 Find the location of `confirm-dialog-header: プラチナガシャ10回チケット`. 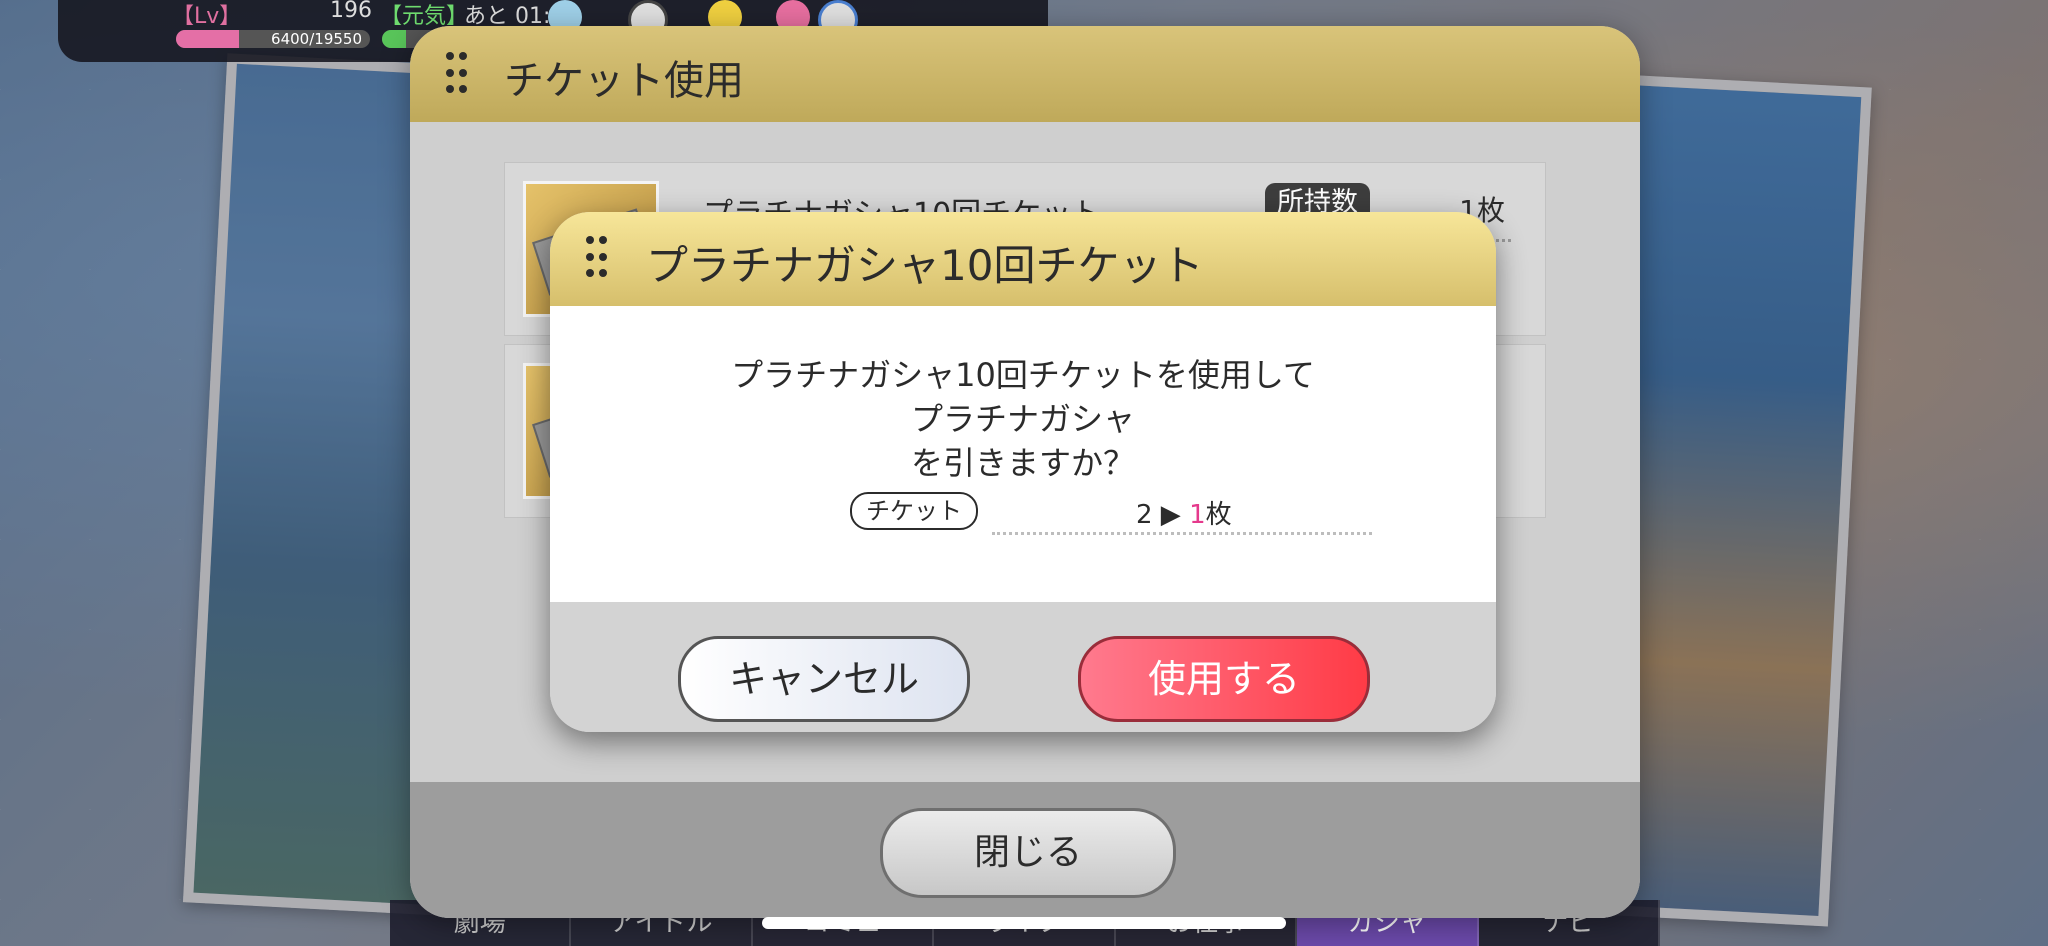

confirm-dialog-header: プラチナガシャ10回チケット is located at coordinates (1023, 259).